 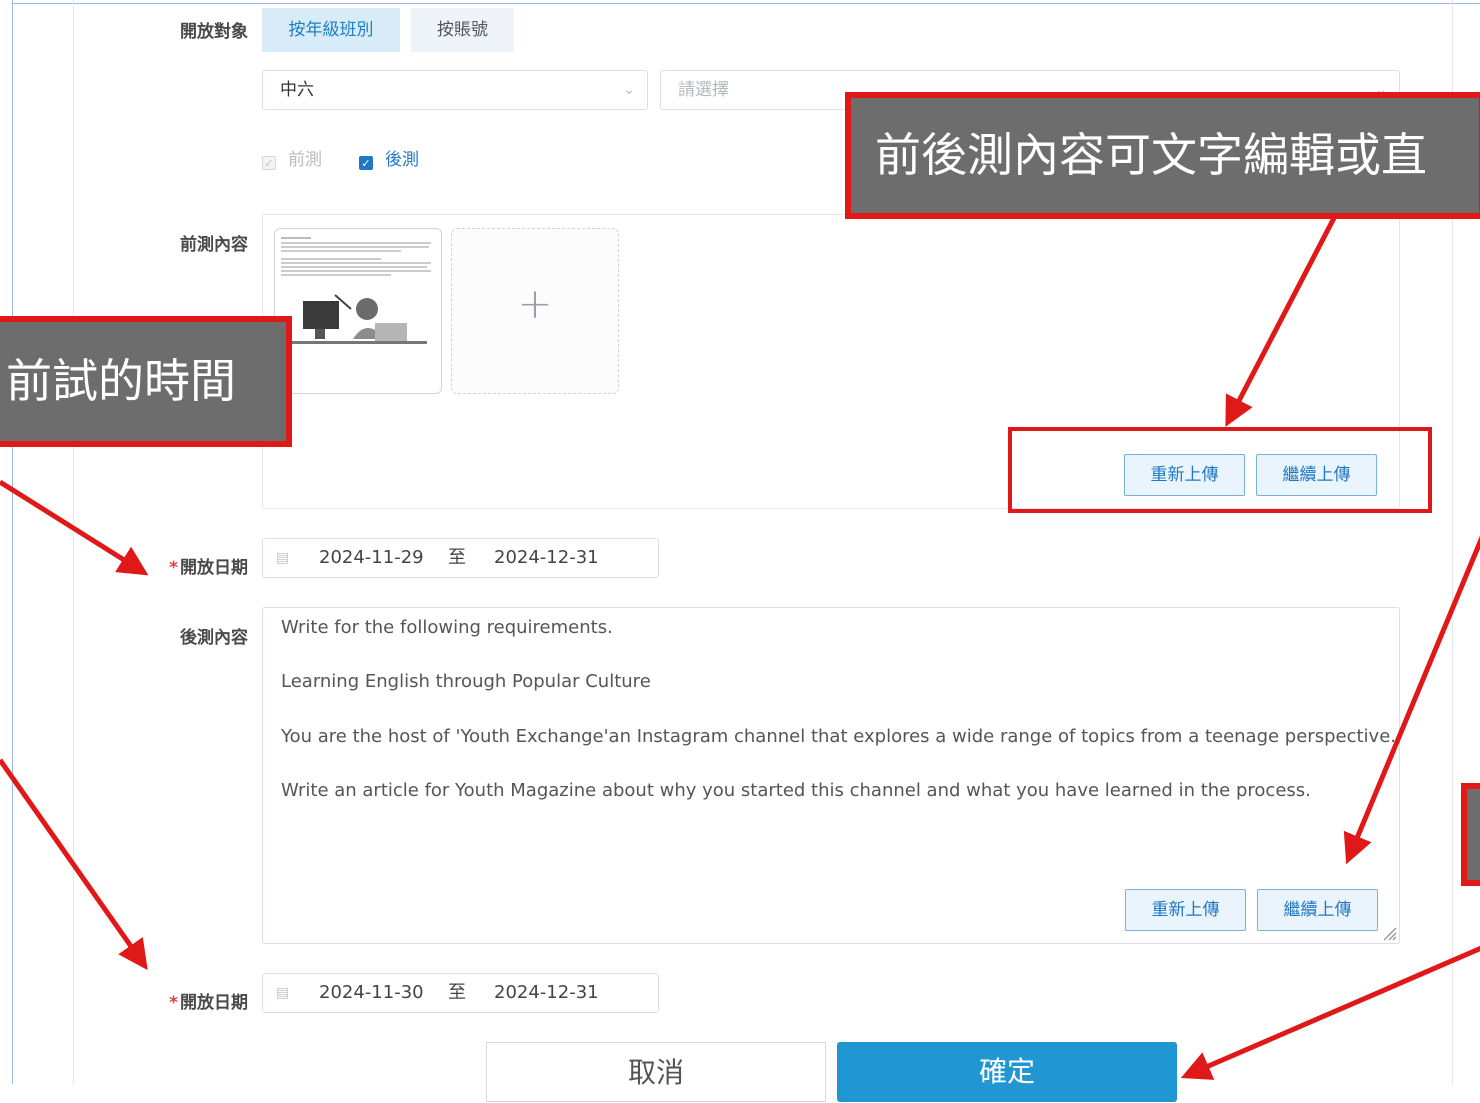 What do you see at coordinates (546, 993) in the screenshot?
I see `posttest-end-date: 2024-12-31` at bounding box center [546, 993].